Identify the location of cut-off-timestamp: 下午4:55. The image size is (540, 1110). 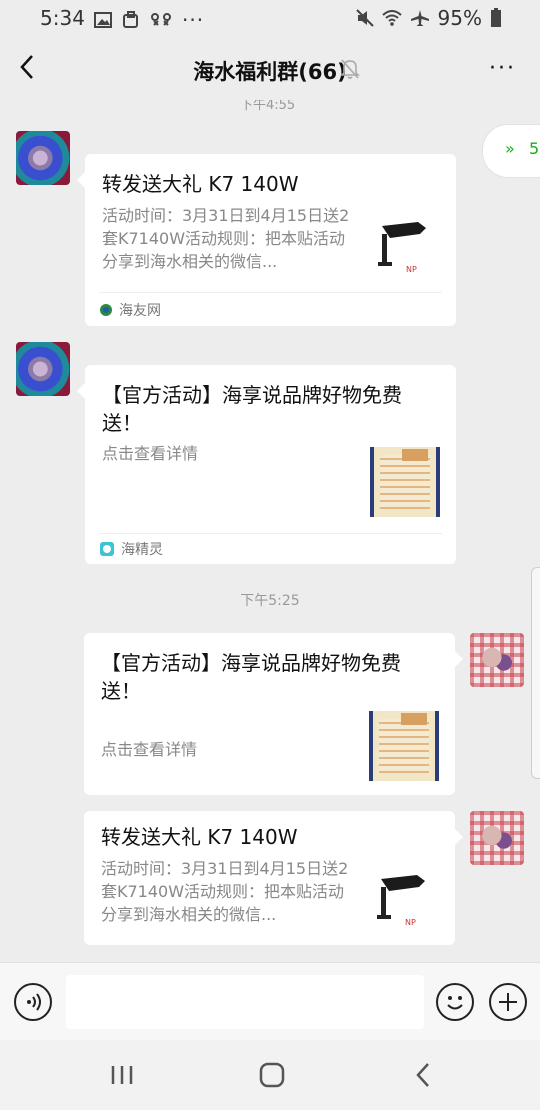
(268, 106).